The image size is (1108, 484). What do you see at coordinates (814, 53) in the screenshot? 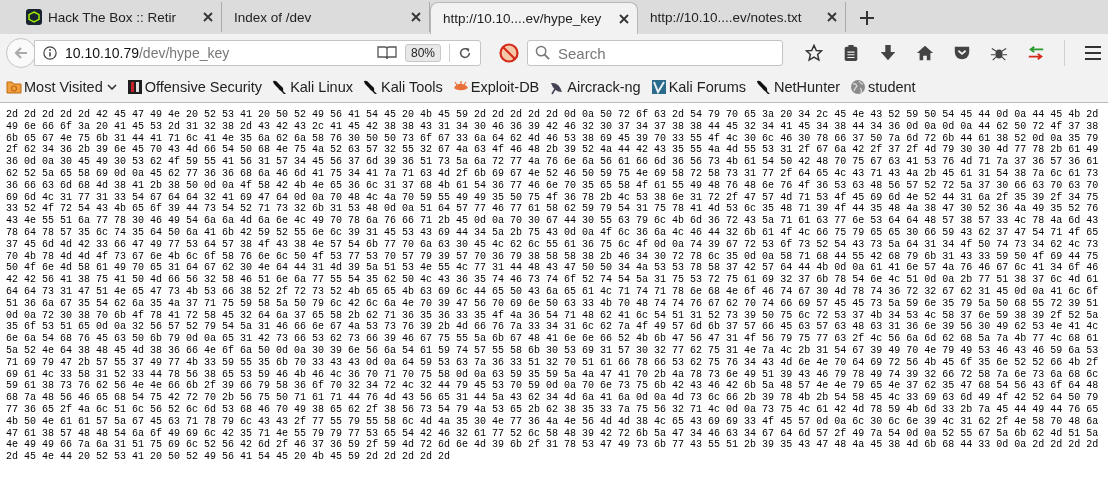
I see `star-icon` at bounding box center [814, 53].